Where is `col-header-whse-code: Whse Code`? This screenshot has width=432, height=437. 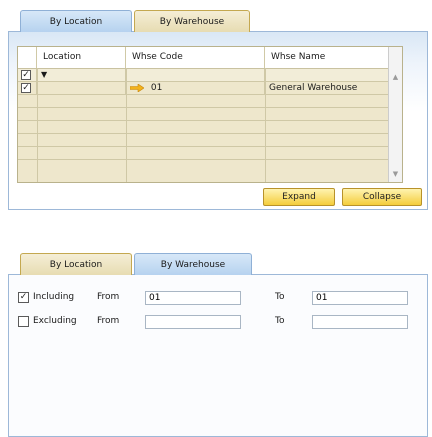
col-header-whse-code: Whse Code is located at coordinates (195, 57).